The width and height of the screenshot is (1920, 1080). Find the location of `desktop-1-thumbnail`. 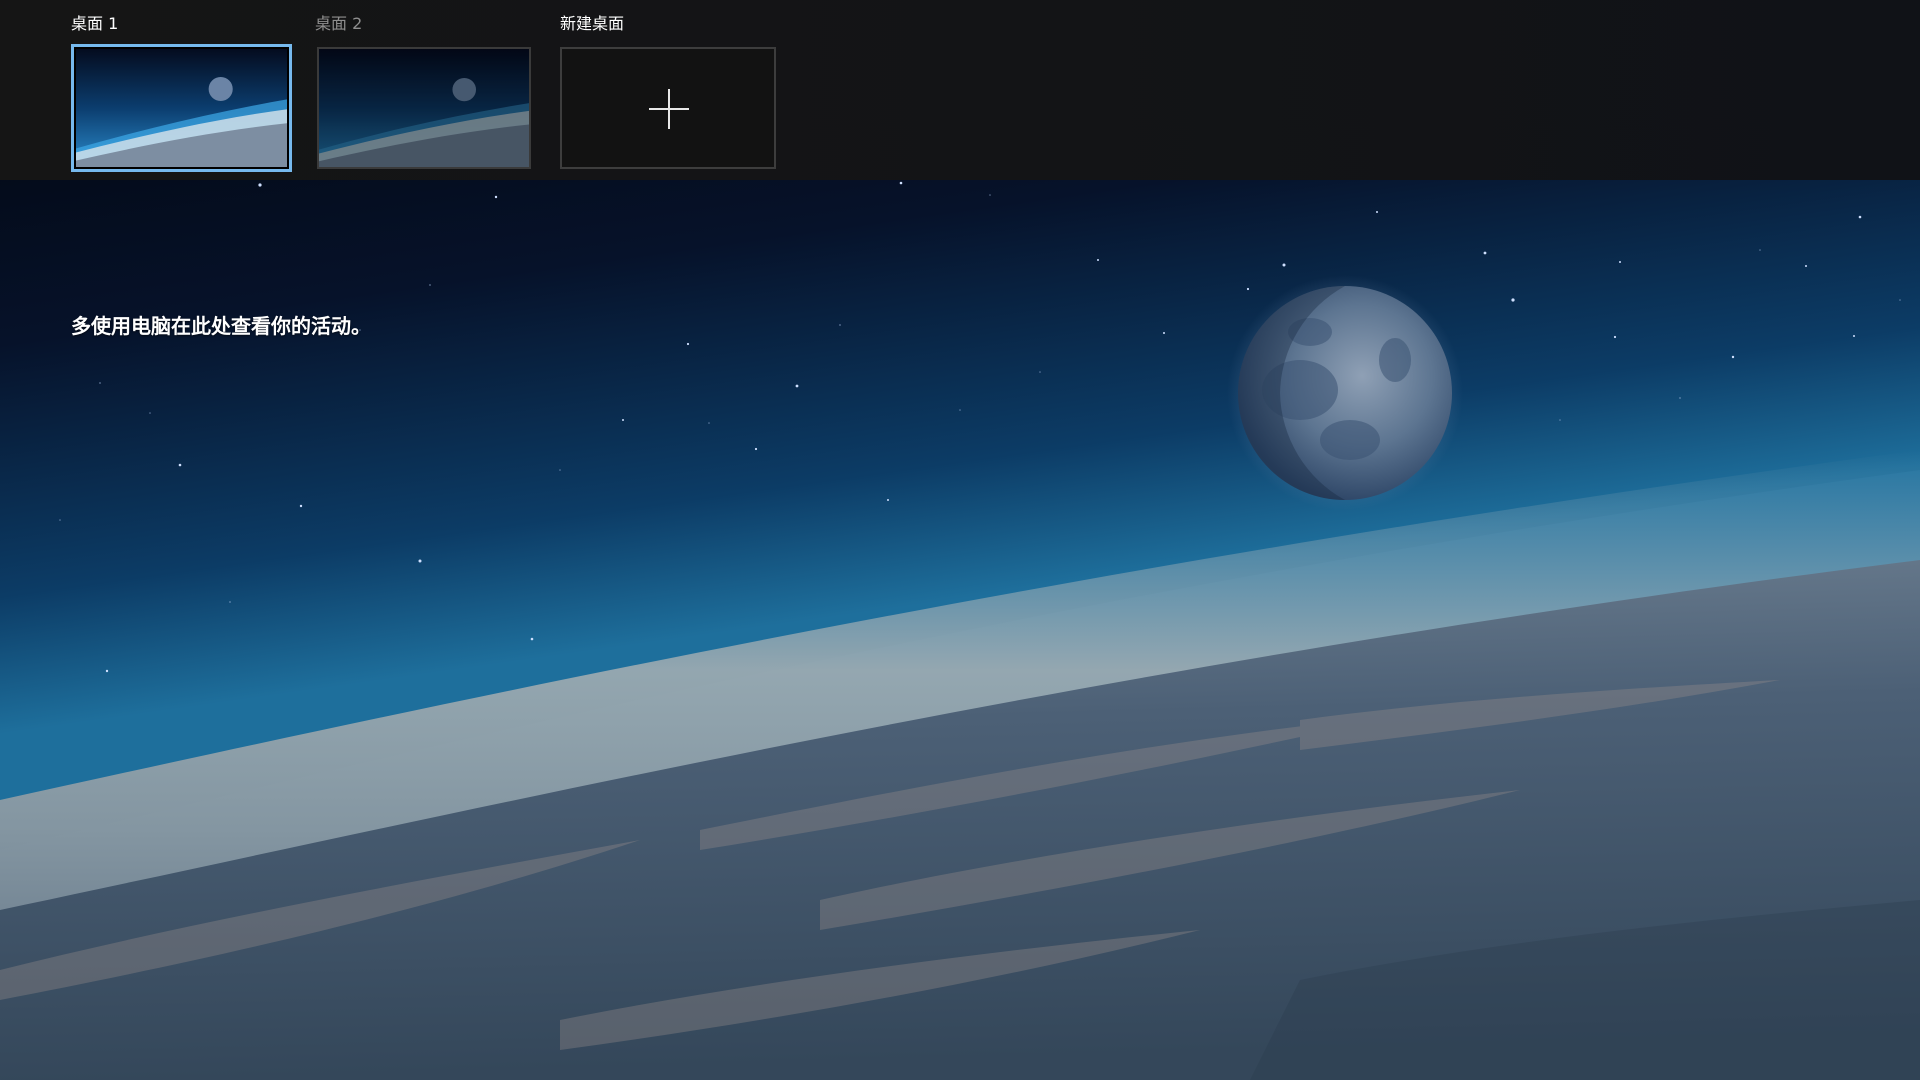

desktop-1-thumbnail is located at coordinates (181, 108).